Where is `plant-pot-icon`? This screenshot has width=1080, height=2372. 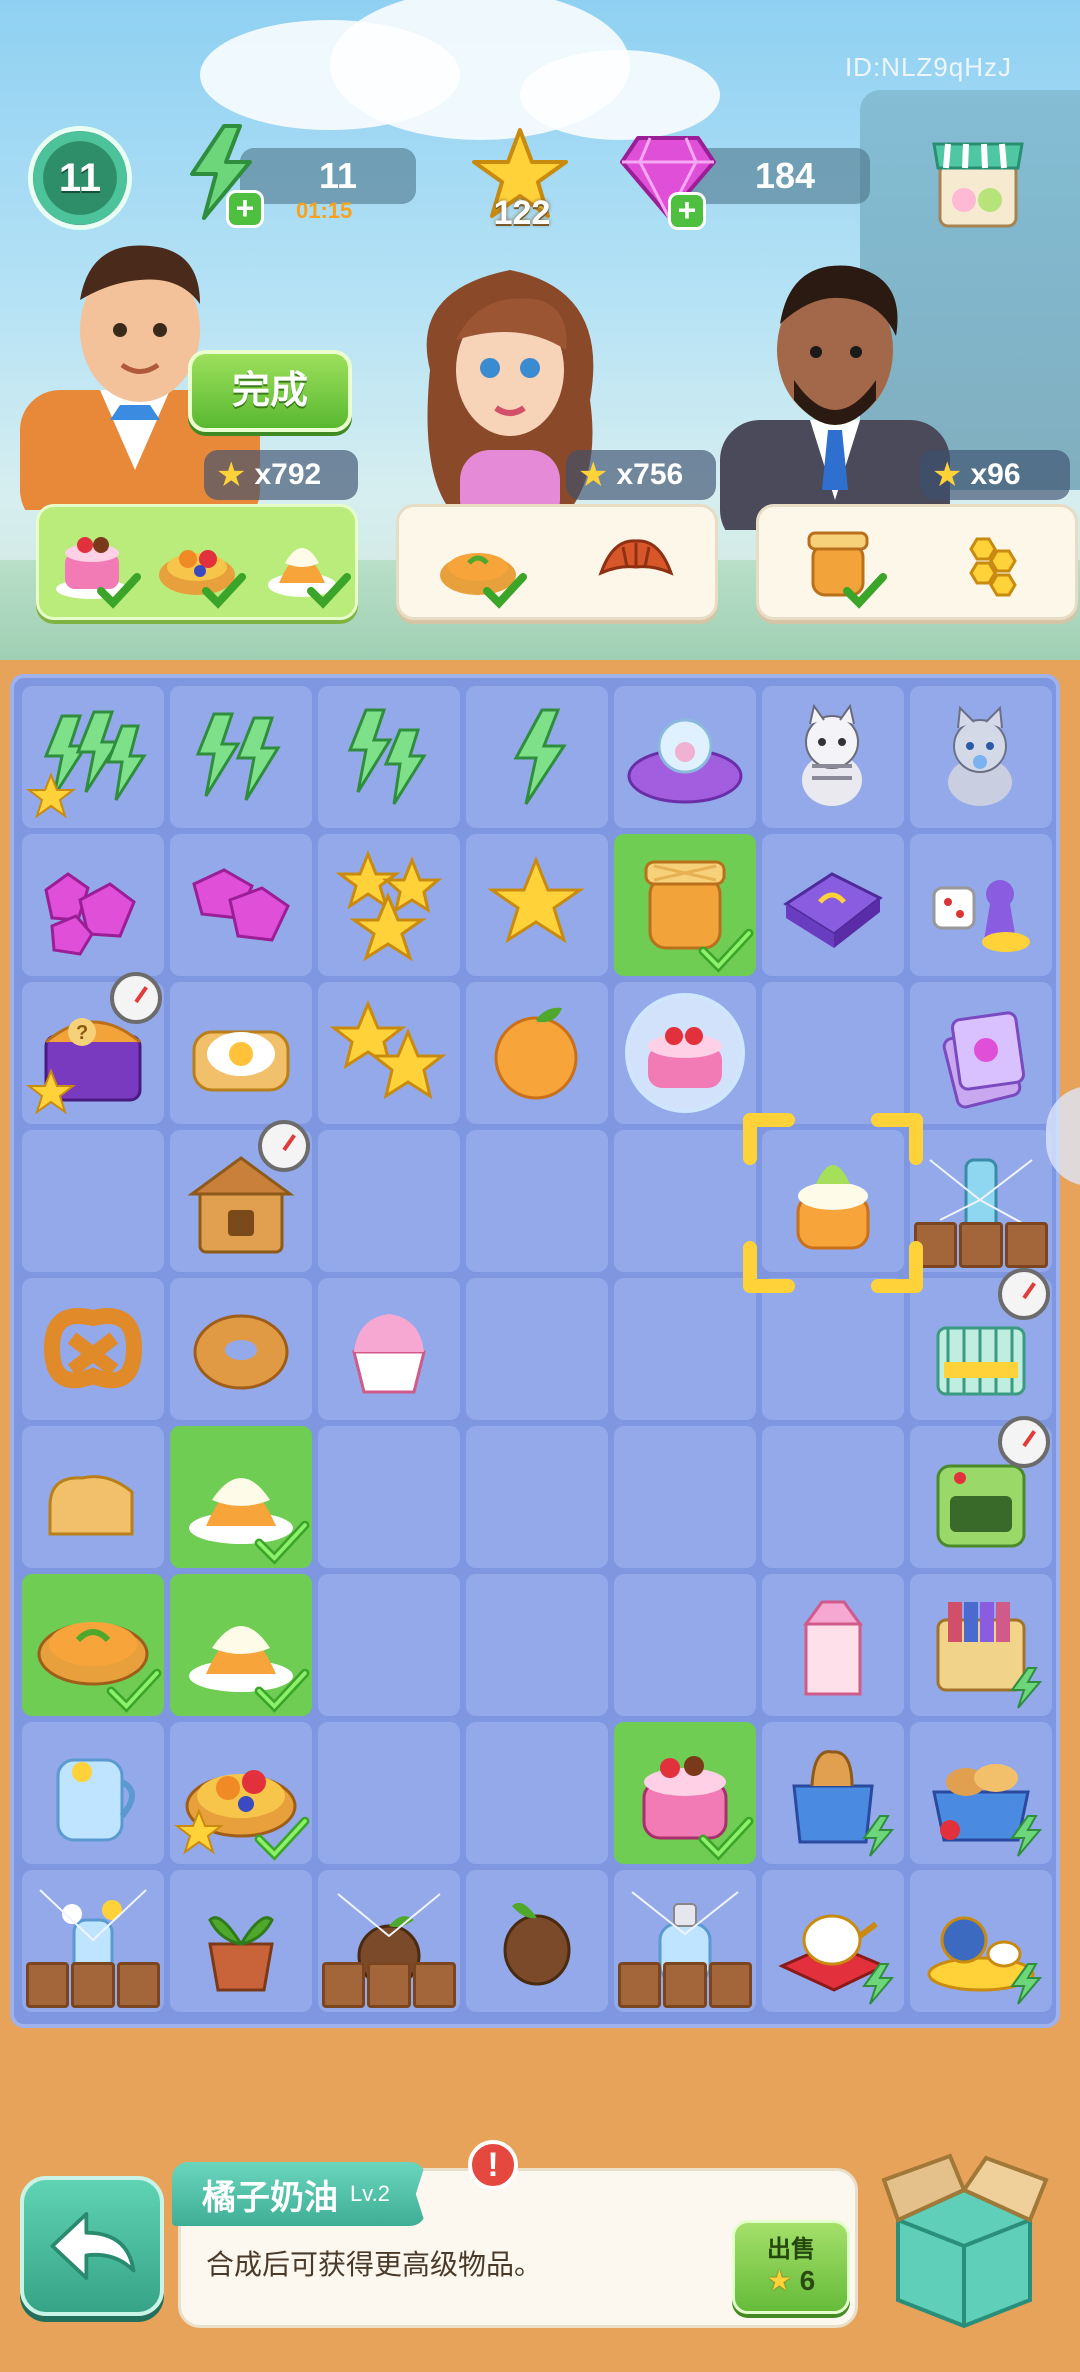
plant-pot-icon is located at coordinates (241, 1954).